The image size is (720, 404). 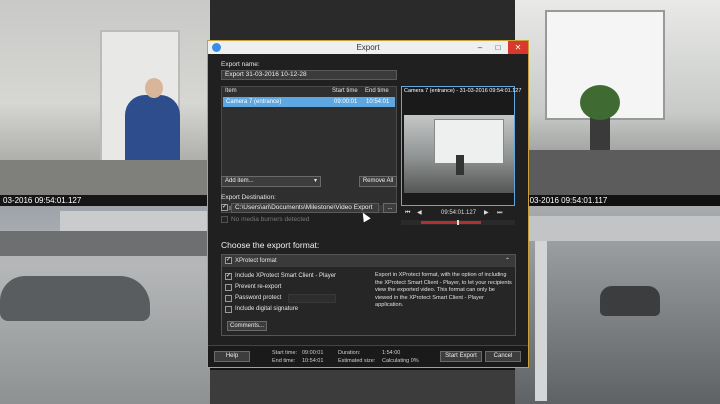 What do you see at coordinates (258, 287) in the screenshot?
I see `option-label-prevent-reexport: Prevent re-export` at bounding box center [258, 287].